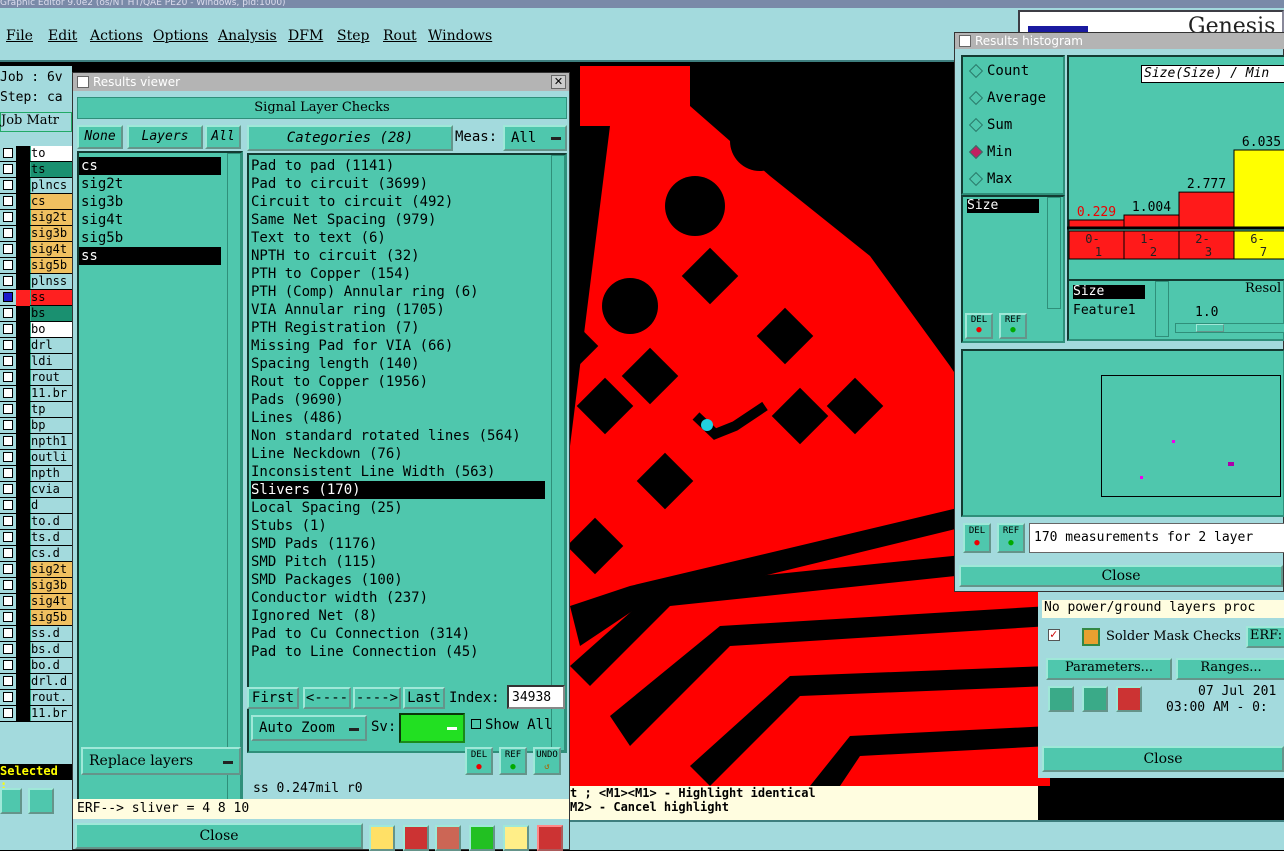 The height and width of the screenshot is (851, 1284). What do you see at coordinates (36, 378) in the screenshot?
I see `layer-row: rout` at bounding box center [36, 378].